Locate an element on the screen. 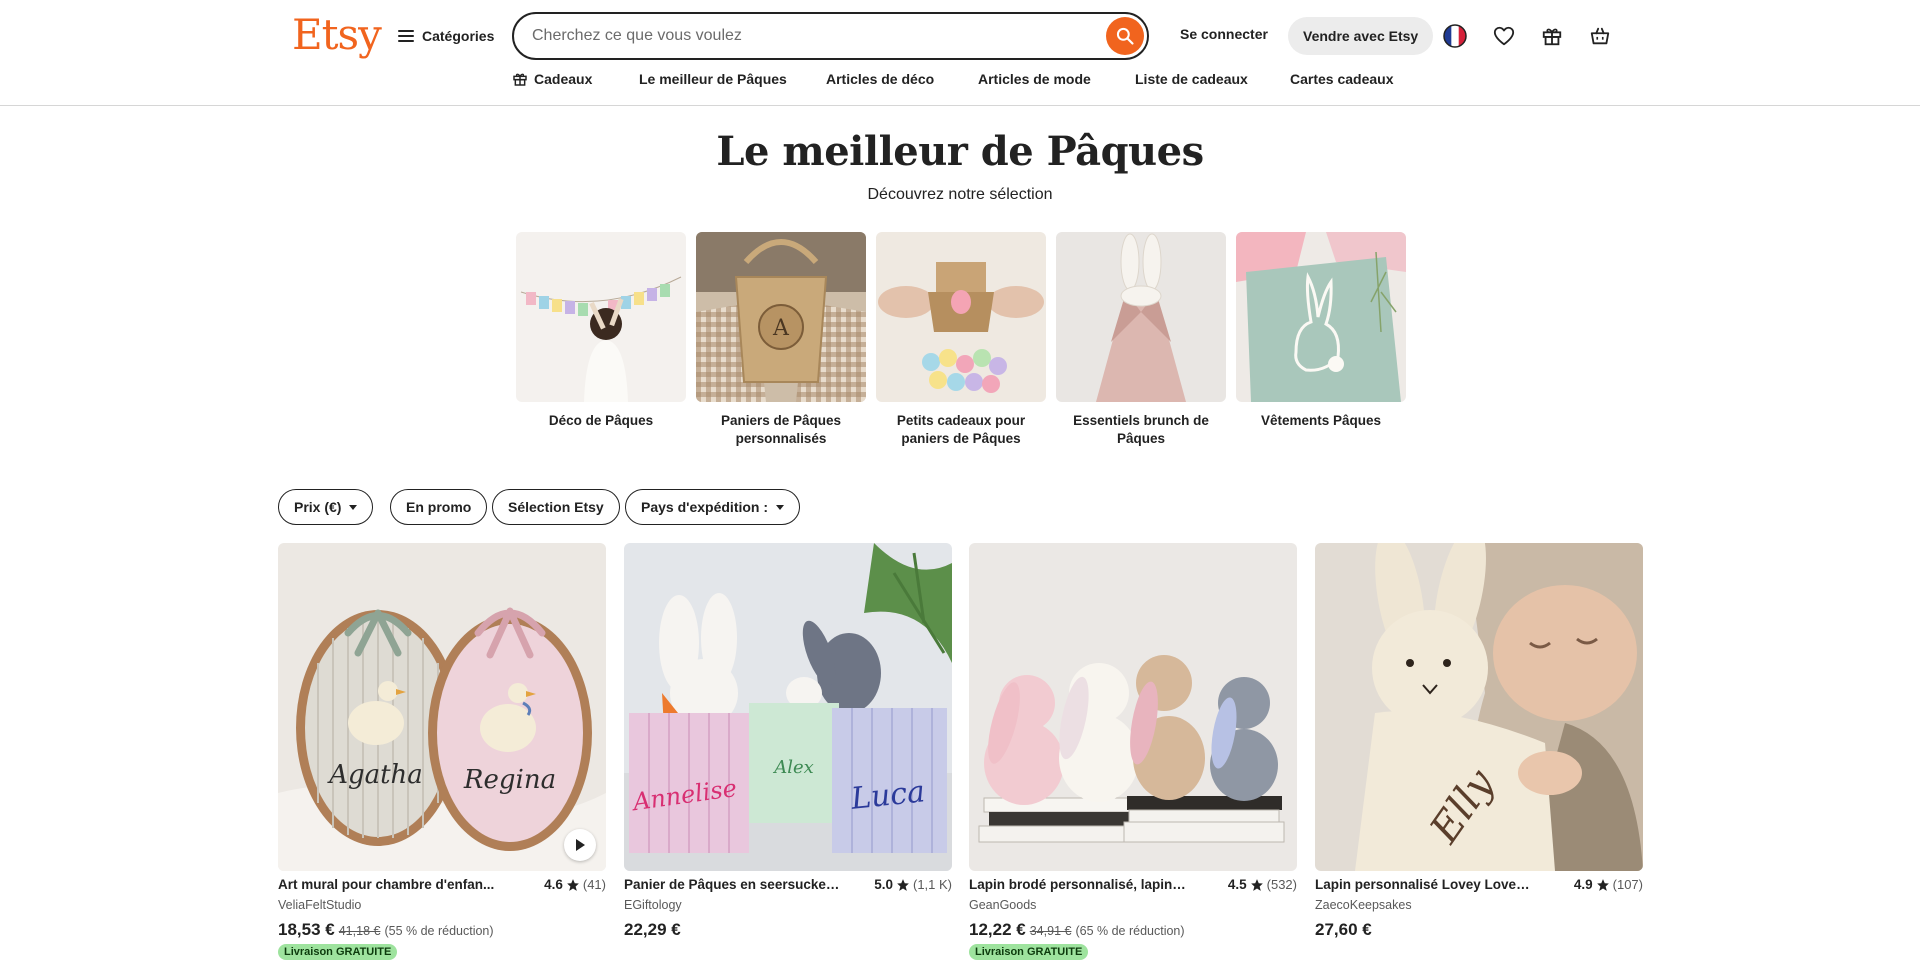  product-price-row: 12,22 € 34,91 € (65 % de réduction) is located at coordinates (1133, 931).